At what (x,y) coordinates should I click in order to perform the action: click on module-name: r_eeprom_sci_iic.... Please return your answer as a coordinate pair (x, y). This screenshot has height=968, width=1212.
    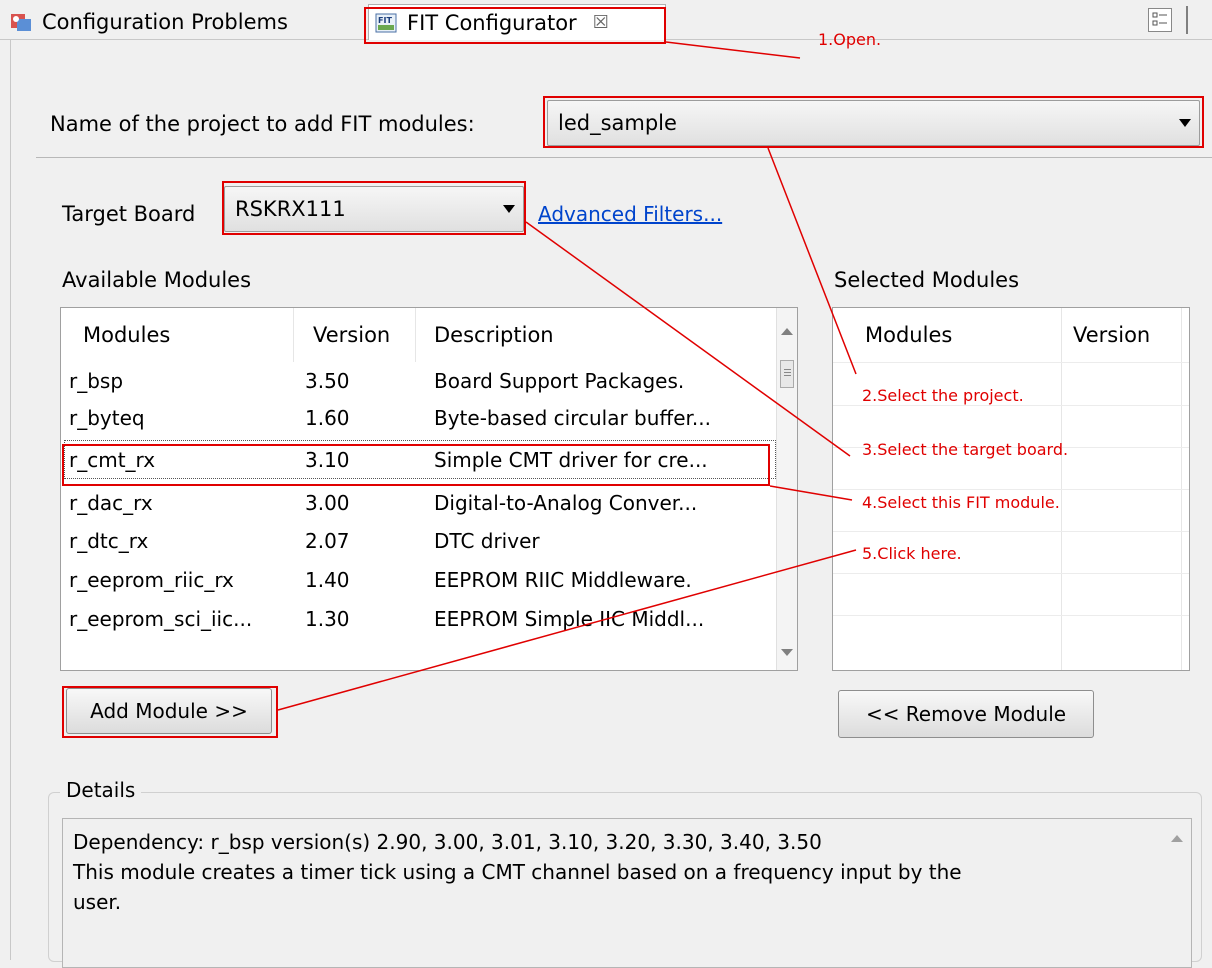
    Looking at the image, I should click on (161, 618).